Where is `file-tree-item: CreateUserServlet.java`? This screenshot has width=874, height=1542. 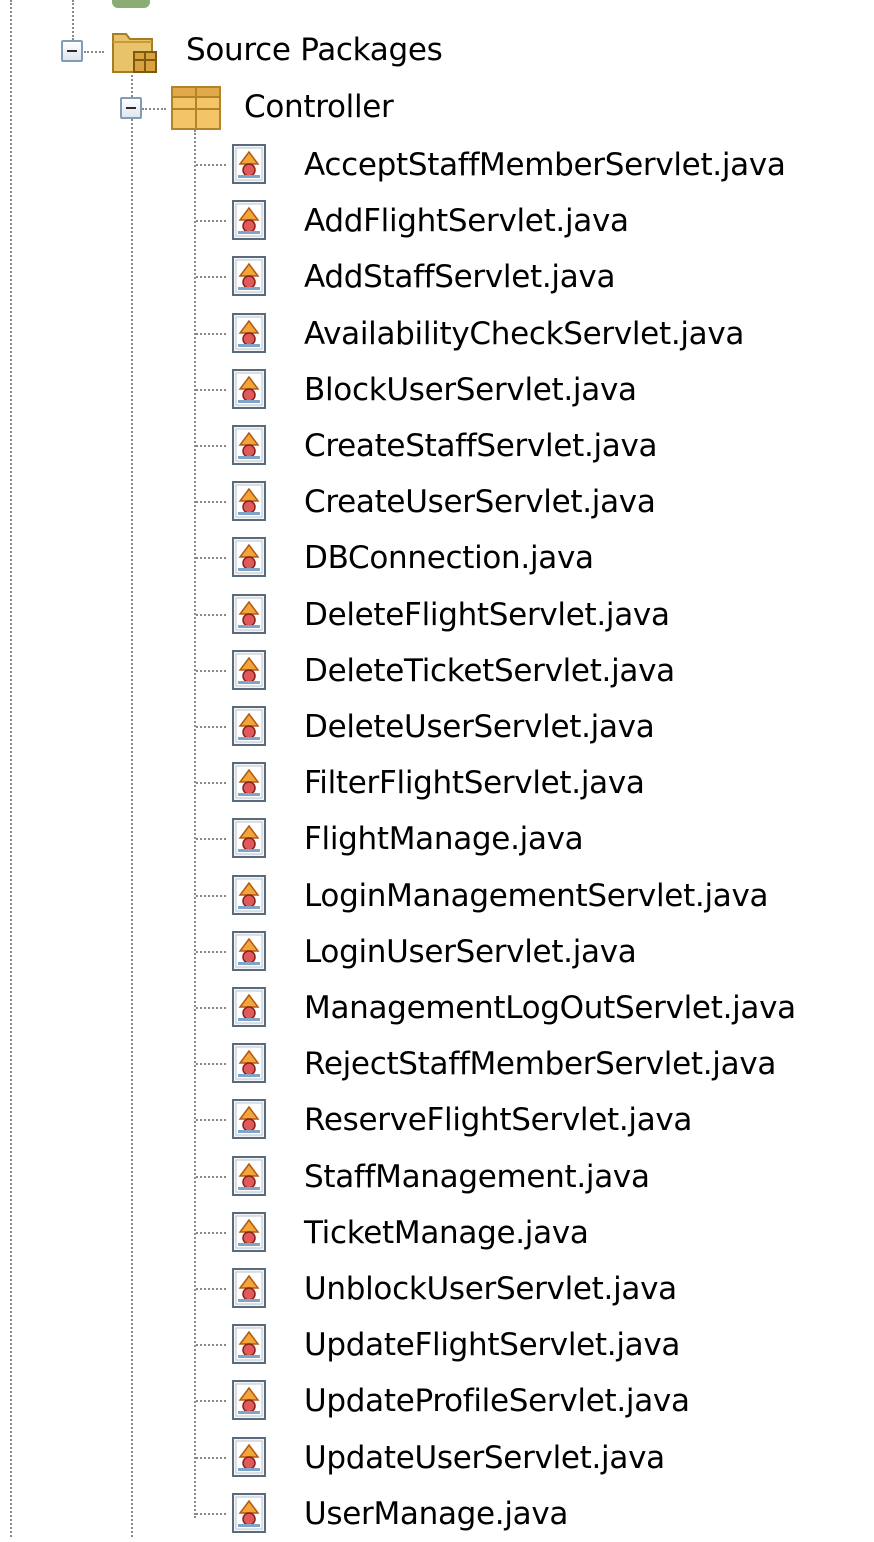 file-tree-item: CreateUserServlet.java is located at coordinates (437, 502).